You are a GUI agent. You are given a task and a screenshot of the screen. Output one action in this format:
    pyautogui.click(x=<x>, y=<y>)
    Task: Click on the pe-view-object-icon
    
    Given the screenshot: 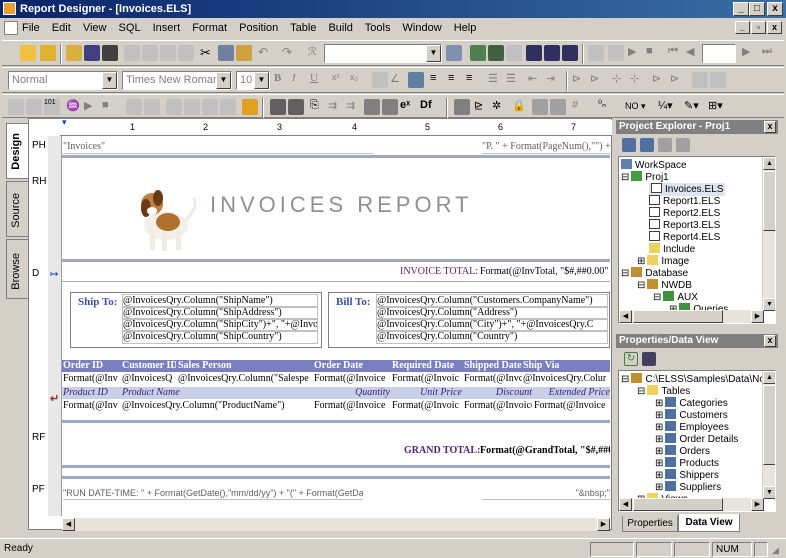 What is the action you would take?
    pyautogui.click(x=647, y=145)
    